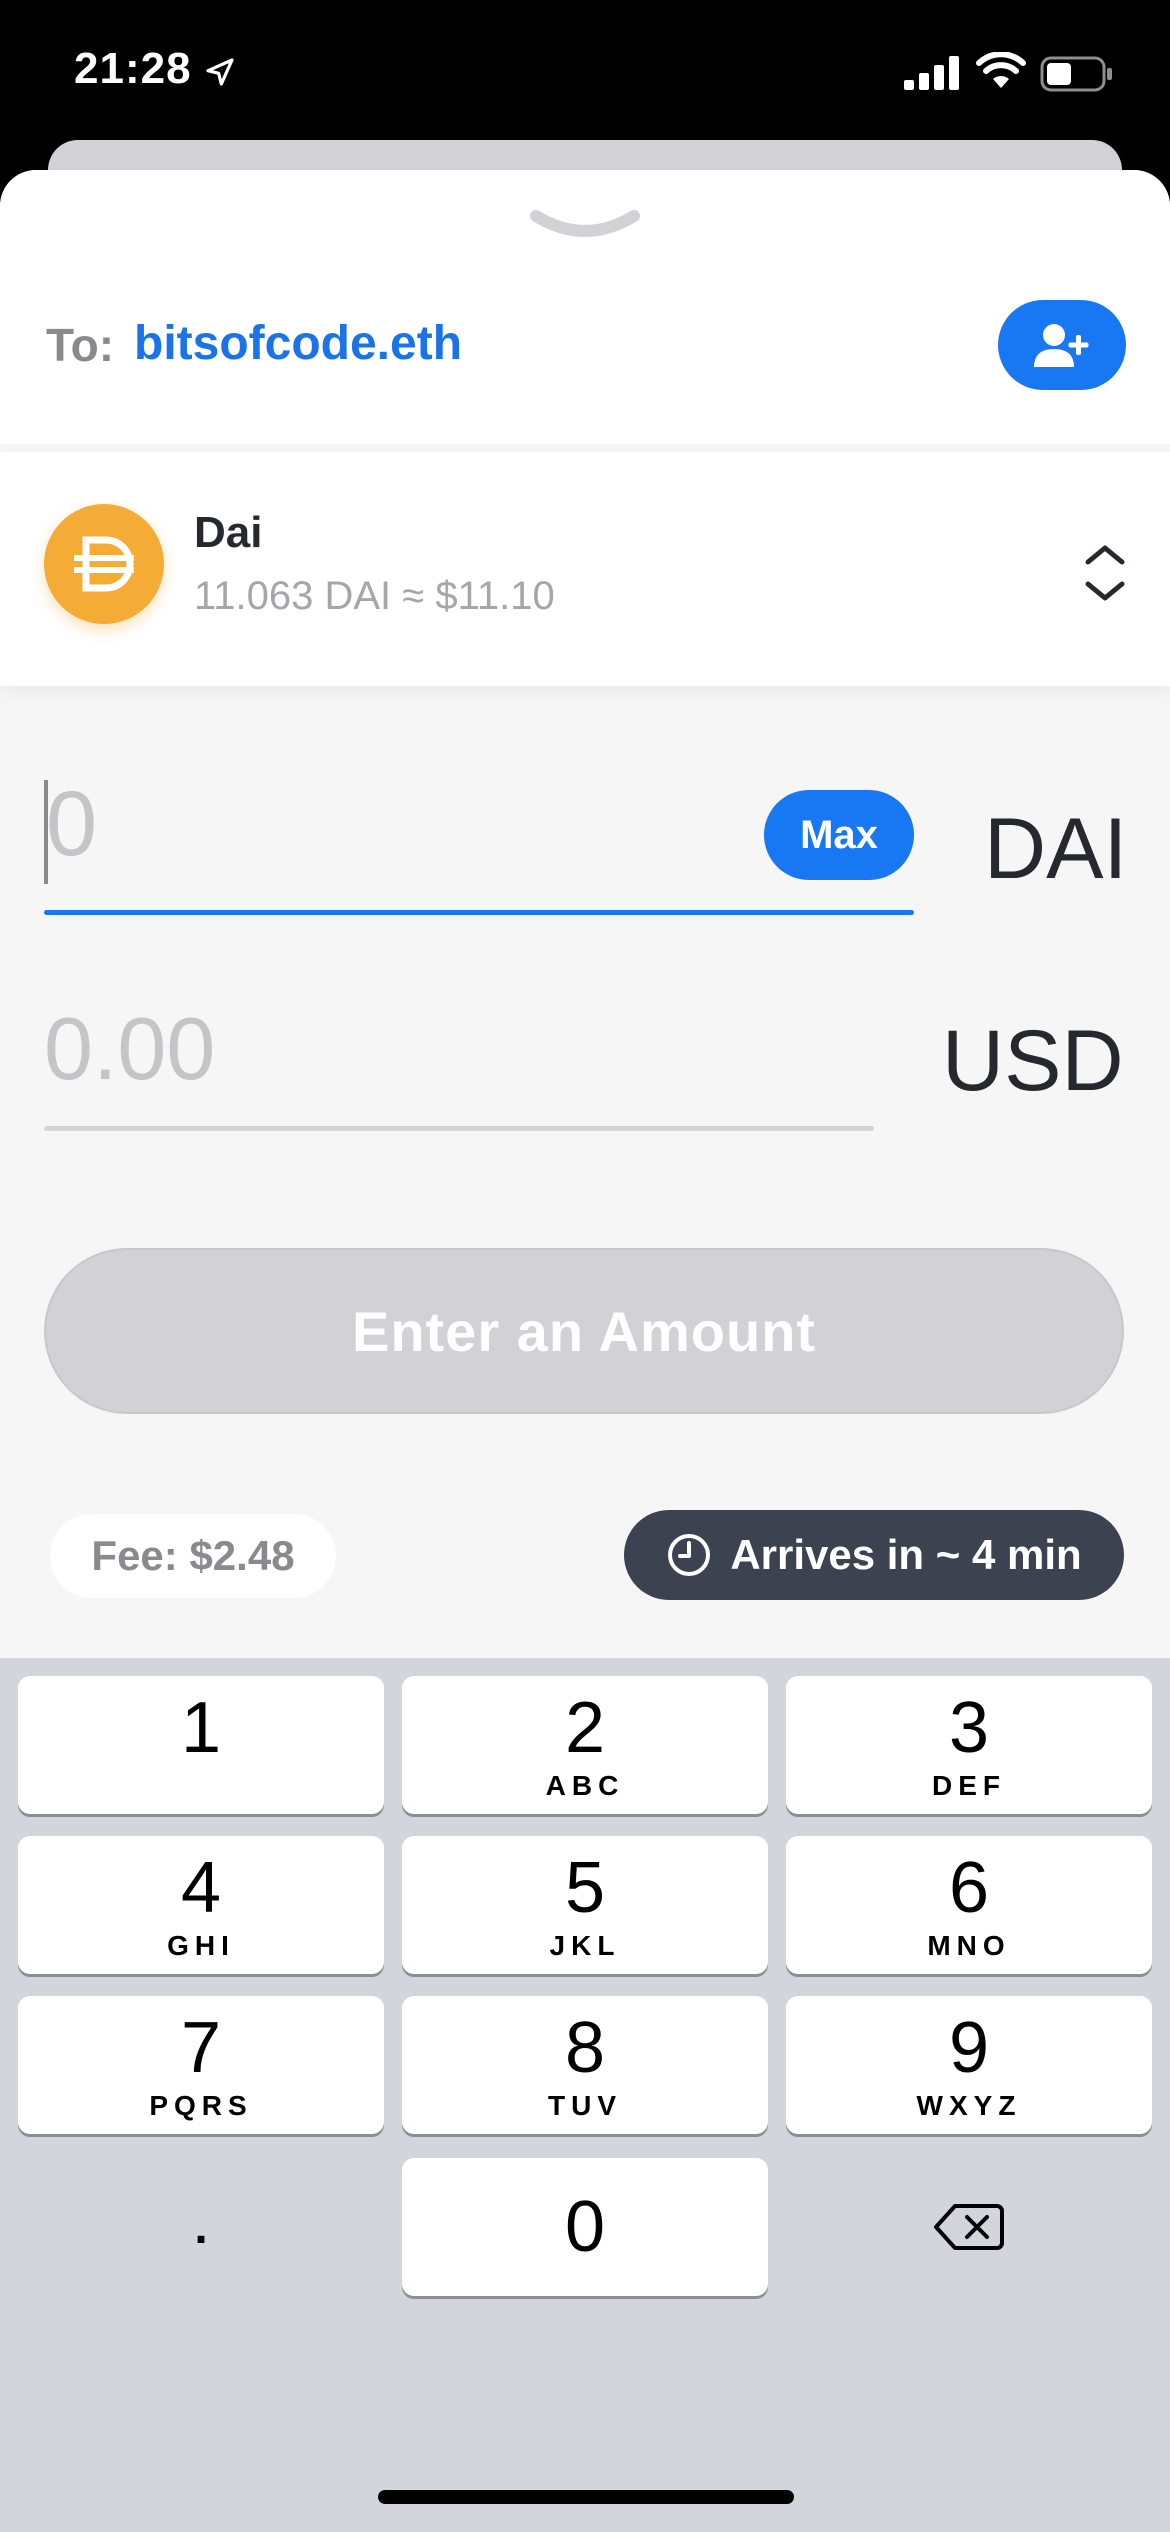  What do you see at coordinates (374, 596) in the screenshot?
I see `token-balance: 11.063 DAI ≈ $11.10` at bounding box center [374, 596].